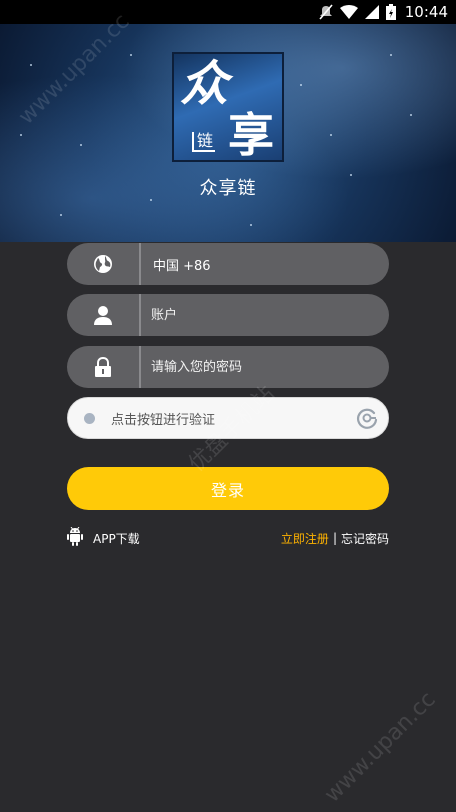 The width and height of the screenshot is (456, 812). What do you see at coordinates (89, 418) in the screenshot?
I see `verify-dot-icon` at bounding box center [89, 418].